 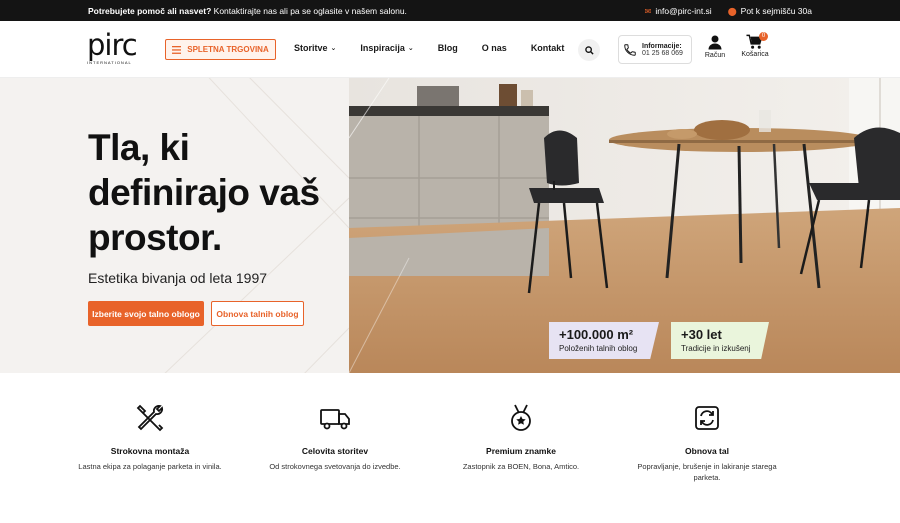 What do you see at coordinates (707, 451) in the screenshot?
I see `feature-title: Obnova tal` at bounding box center [707, 451].